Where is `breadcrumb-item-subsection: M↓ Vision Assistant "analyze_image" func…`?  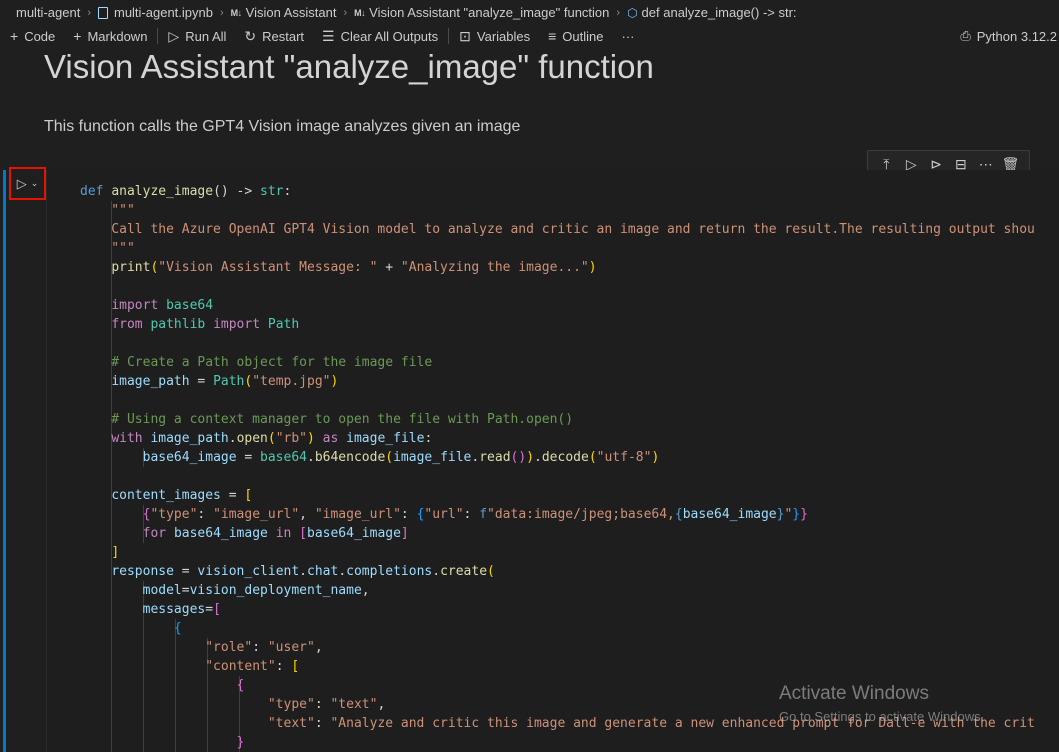
breadcrumb-item-subsection: M↓ Vision Assistant "analyze_image" func… is located at coordinates (490, 12).